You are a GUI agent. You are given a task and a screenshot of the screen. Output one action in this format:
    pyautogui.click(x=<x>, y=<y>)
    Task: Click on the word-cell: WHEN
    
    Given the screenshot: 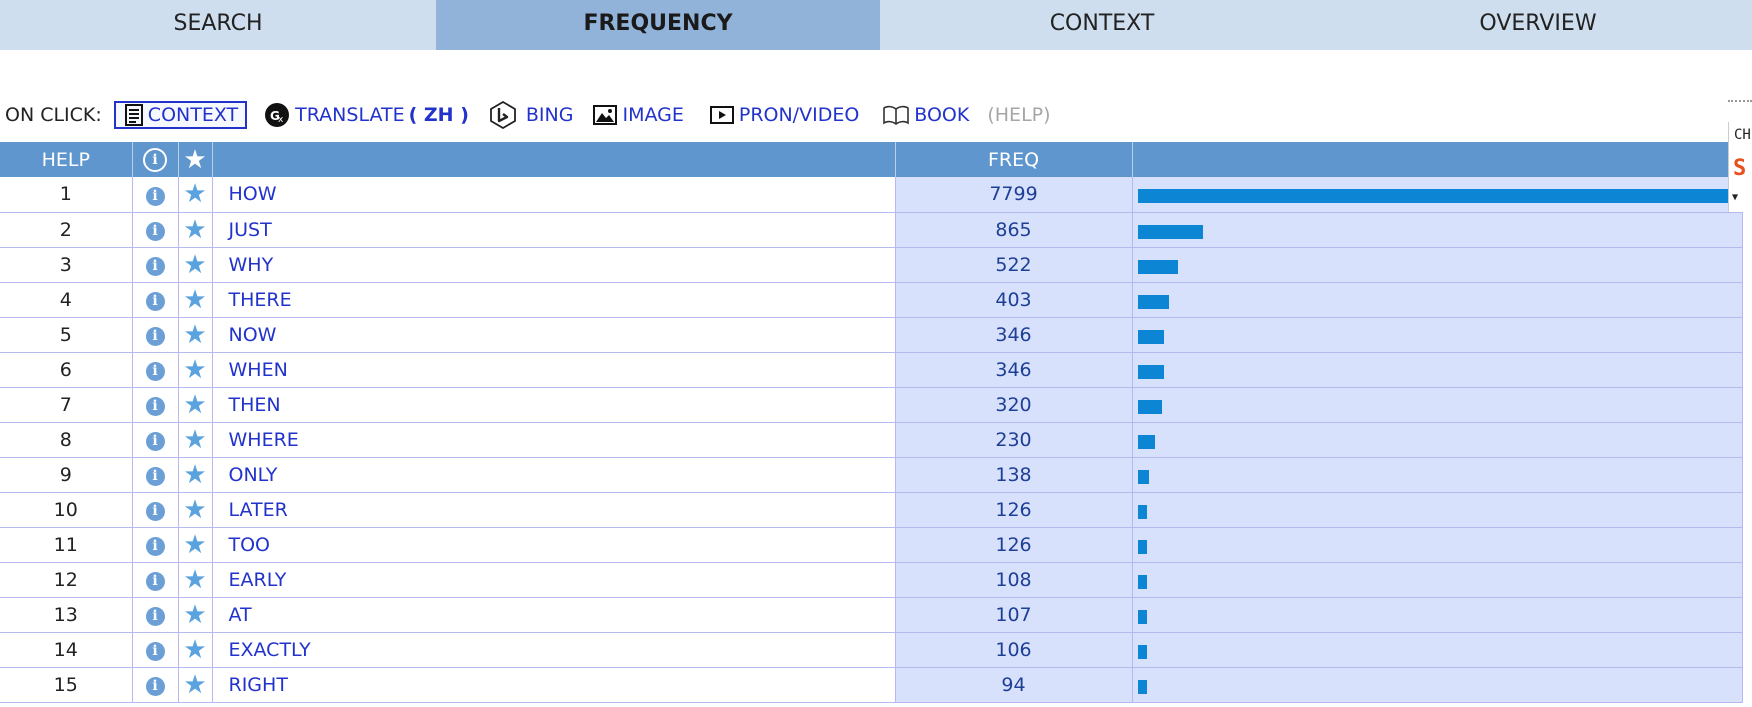 What is the action you would take?
    pyautogui.click(x=554, y=370)
    